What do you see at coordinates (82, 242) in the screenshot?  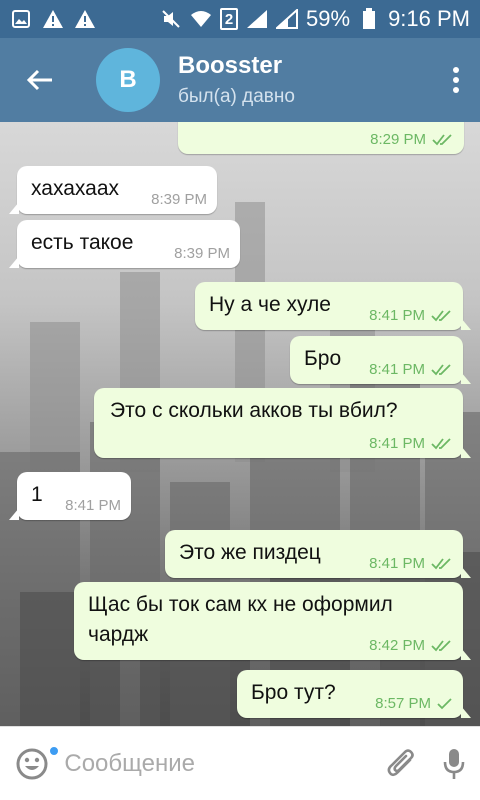 I see `message-text: есть такое` at bounding box center [82, 242].